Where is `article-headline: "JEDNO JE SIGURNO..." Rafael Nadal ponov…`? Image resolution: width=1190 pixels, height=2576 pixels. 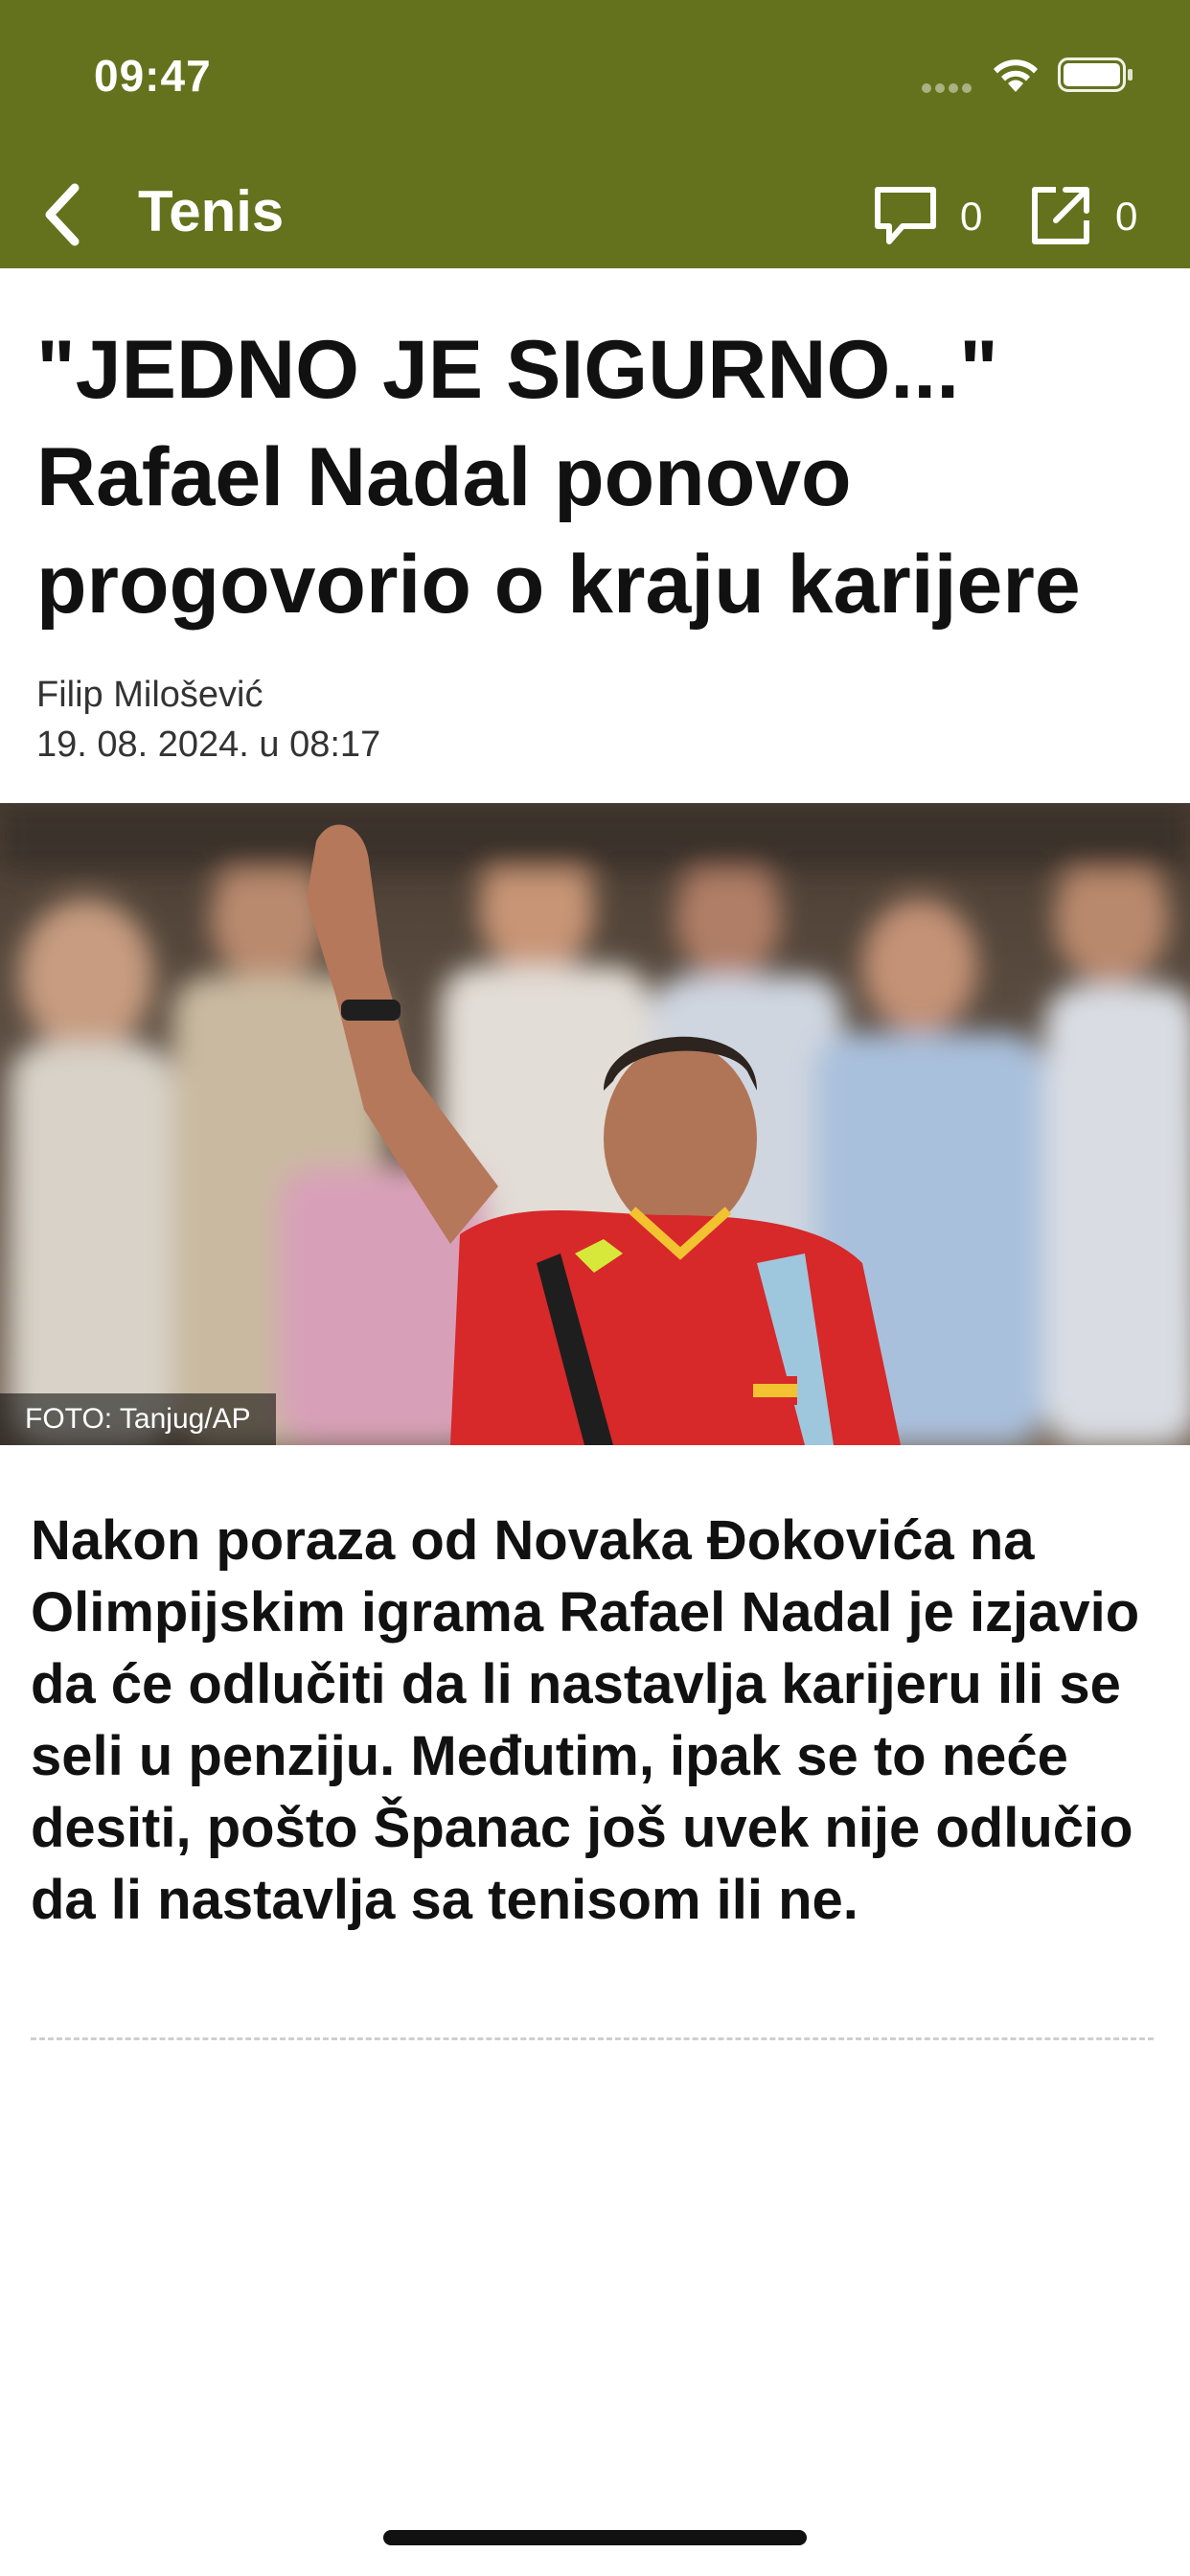 article-headline: "JEDNO JE SIGURNO..." Rafael Nadal ponov… is located at coordinates (559, 477).